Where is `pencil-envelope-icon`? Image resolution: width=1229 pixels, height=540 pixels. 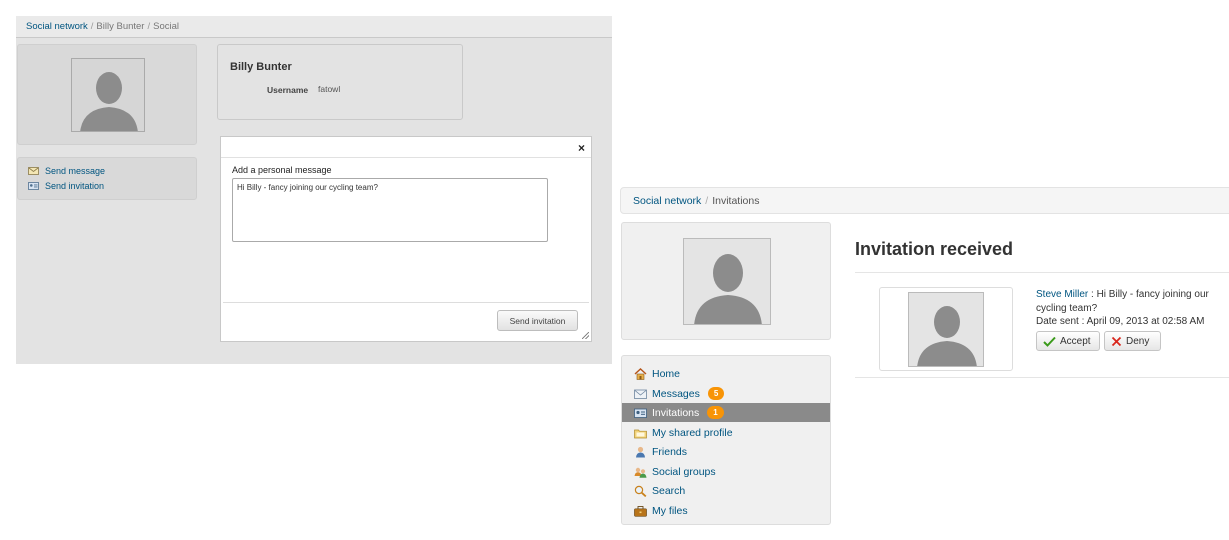 pencil-envelope-icon is located at coordinates (33, 171).